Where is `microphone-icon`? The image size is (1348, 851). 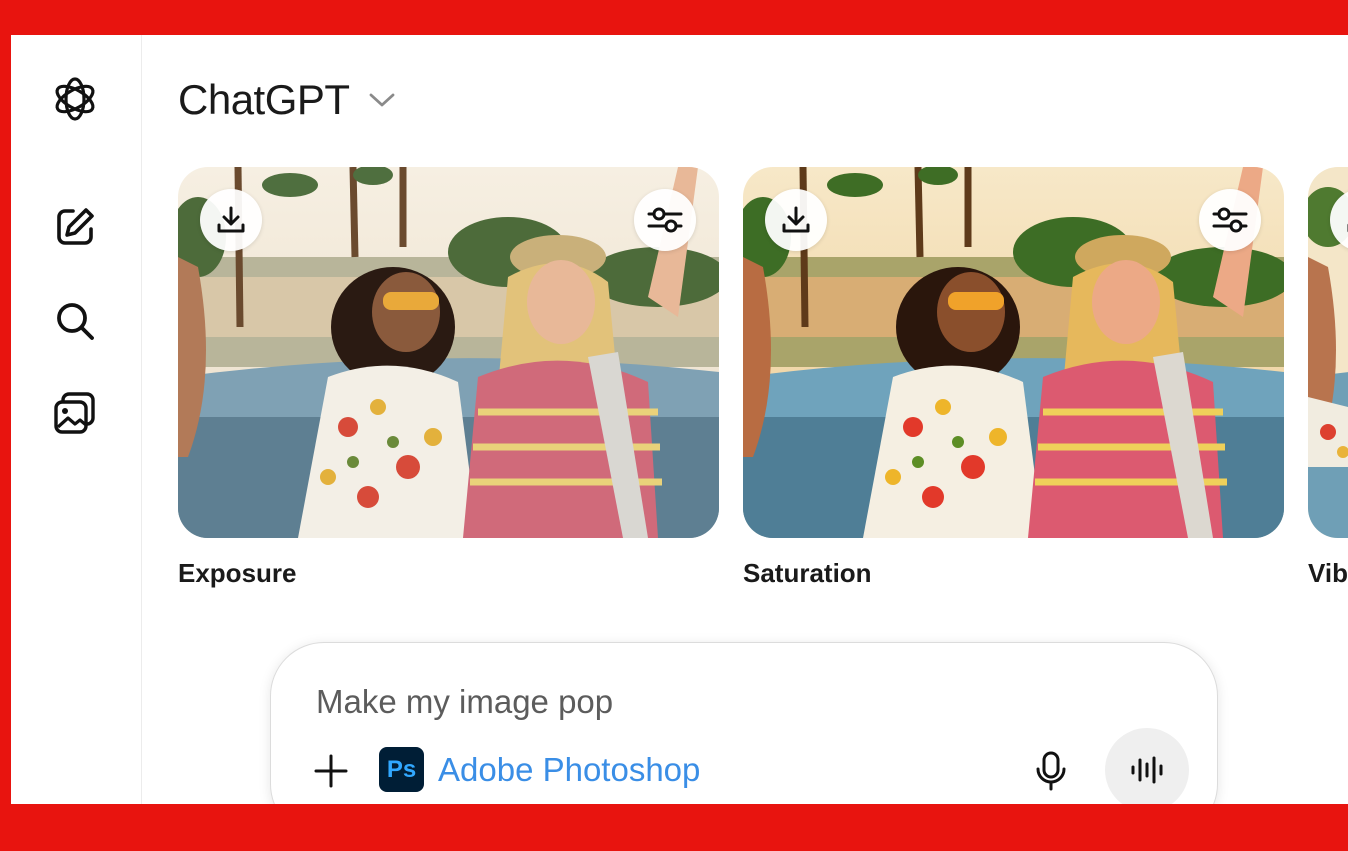 microphone-icon is located at coordinates (1051, 771).